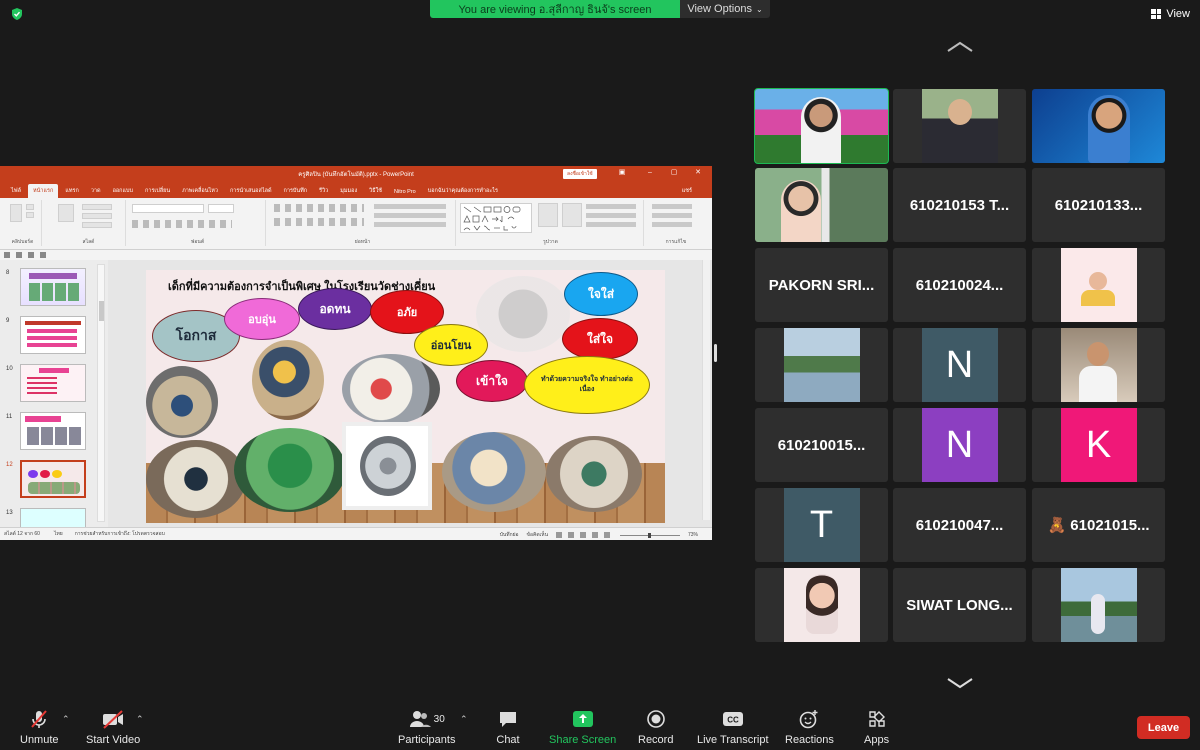  Describe the element at coordinates (58, 534) in the screenshot. I see `status-language: ไทย` at that location.